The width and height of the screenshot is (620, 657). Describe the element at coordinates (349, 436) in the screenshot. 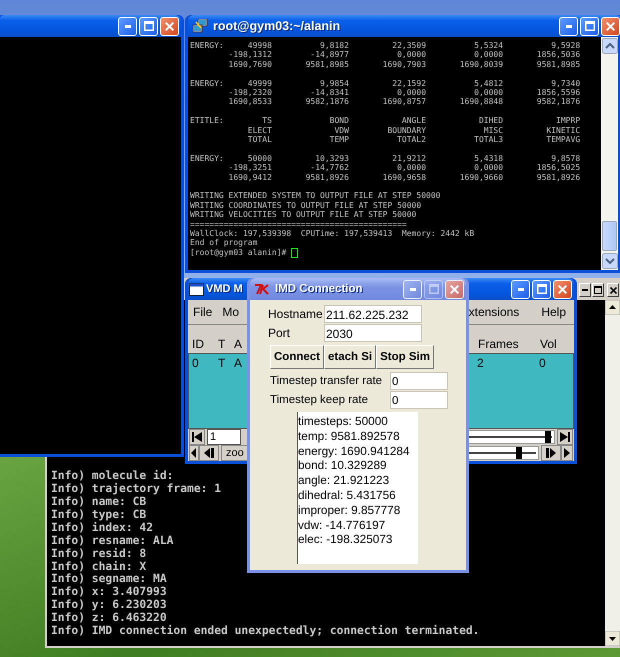

I see `status-line: temp: 9581.892578` at that location.